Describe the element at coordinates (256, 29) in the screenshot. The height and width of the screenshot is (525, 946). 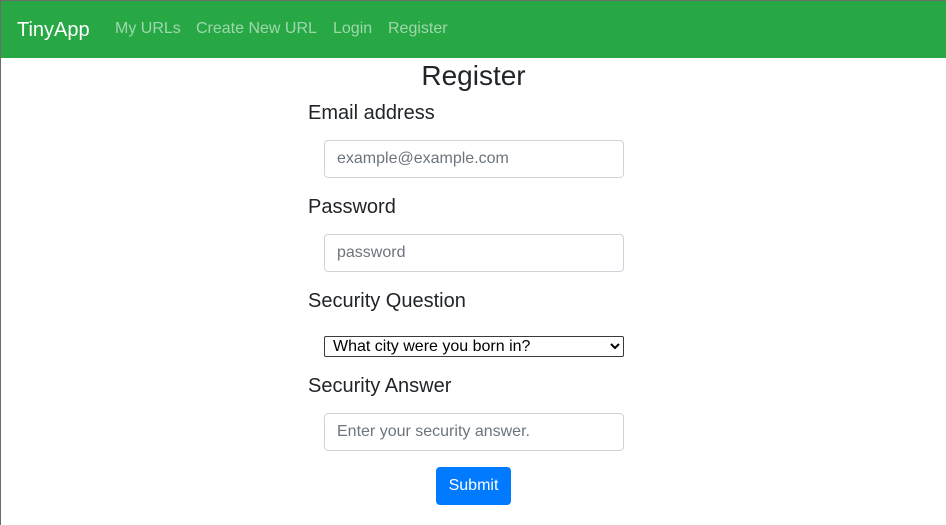
I see `nav-link-create-new-url: Create New URL` at that location.